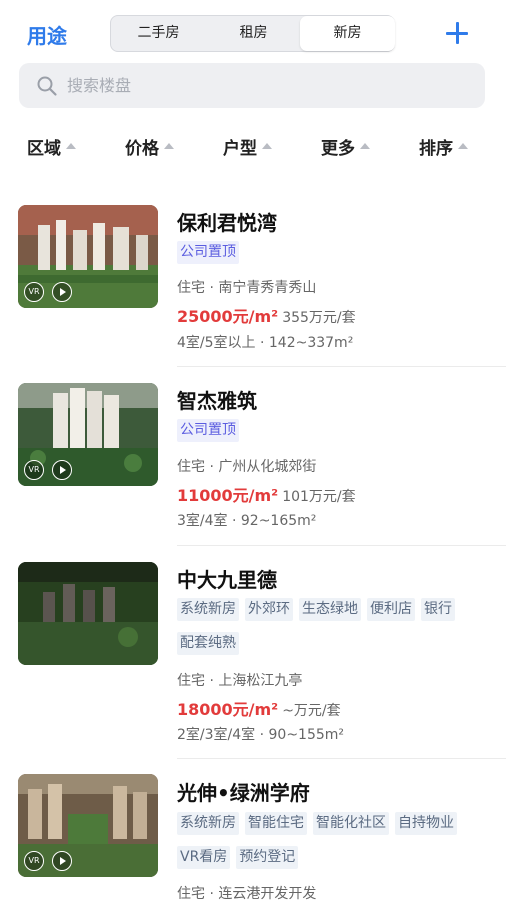 The width and height of the screenshot is (506, 900). I want to click on filter-layout: 户型, so click(247, 146).